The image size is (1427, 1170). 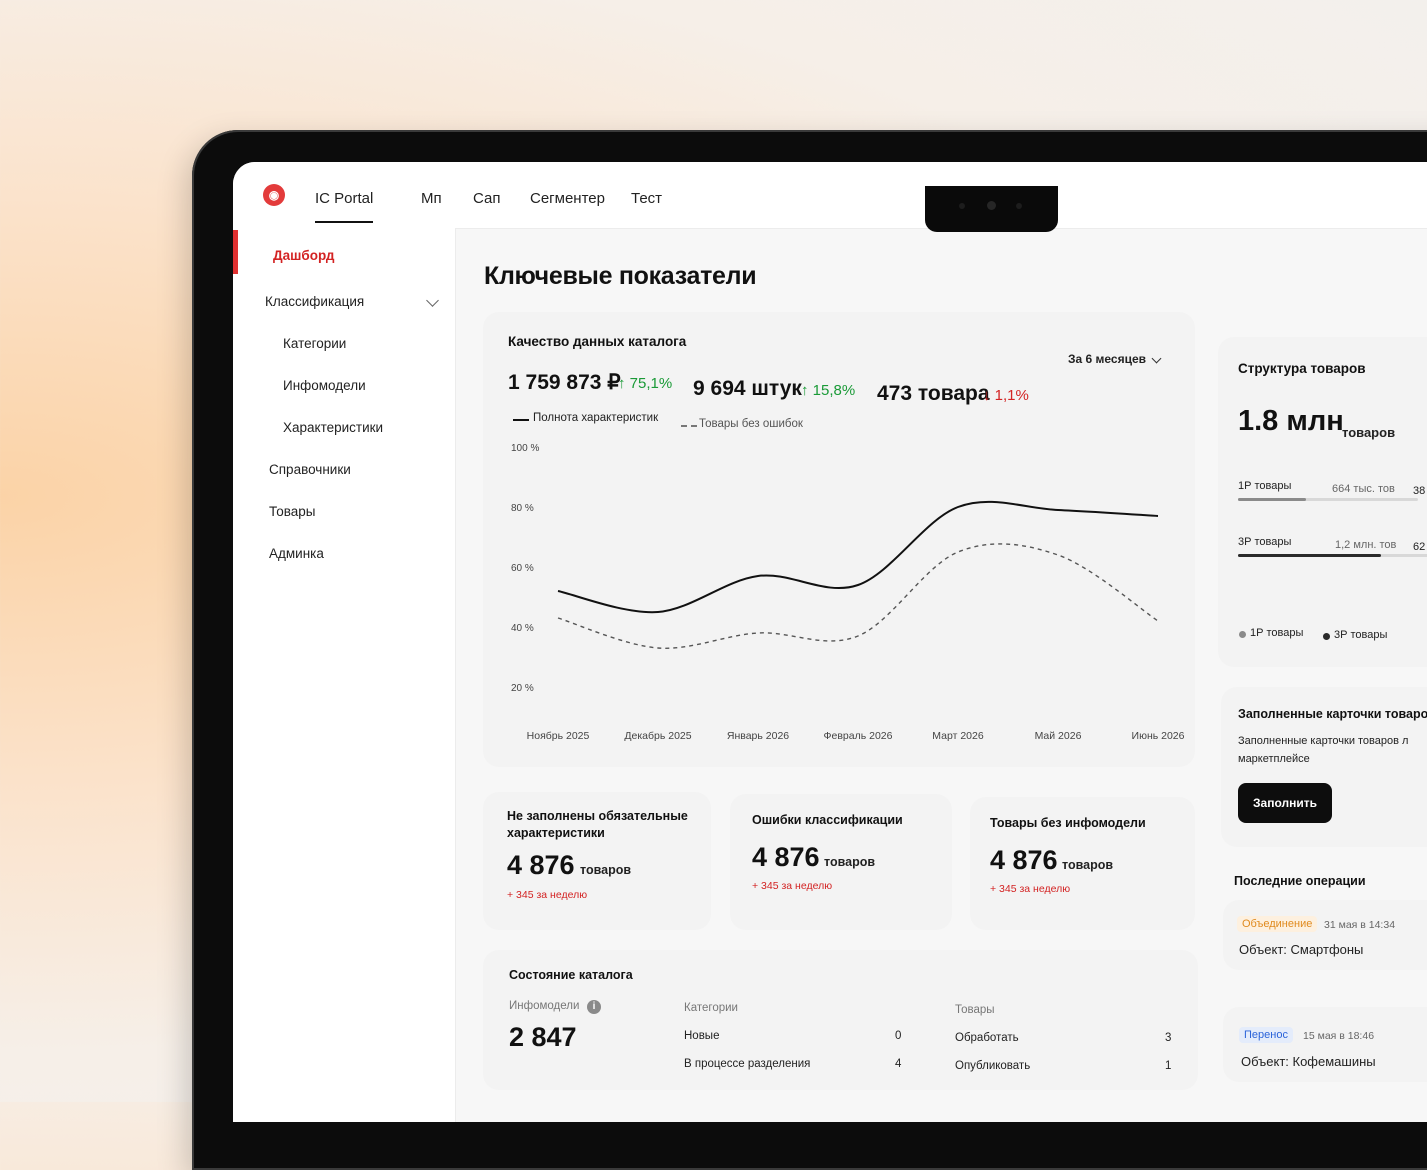 What do you see at coordinates (858, 596) in the screenshot?
I see `series-line-no-errors` at bounding box center [858, 596].